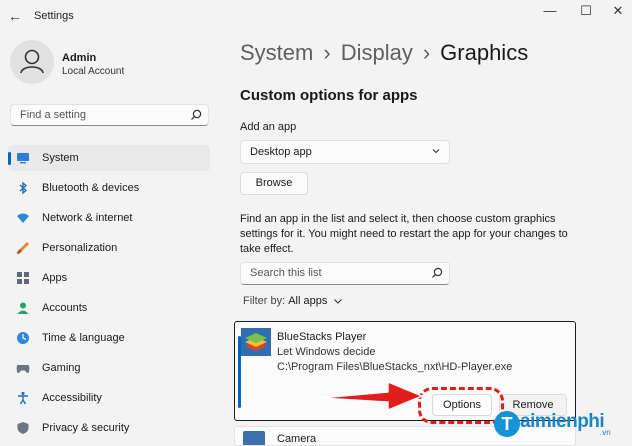  Describe the element at coordinates (550, 10) in the screenshot. I see `minimize-button: —` at that location.